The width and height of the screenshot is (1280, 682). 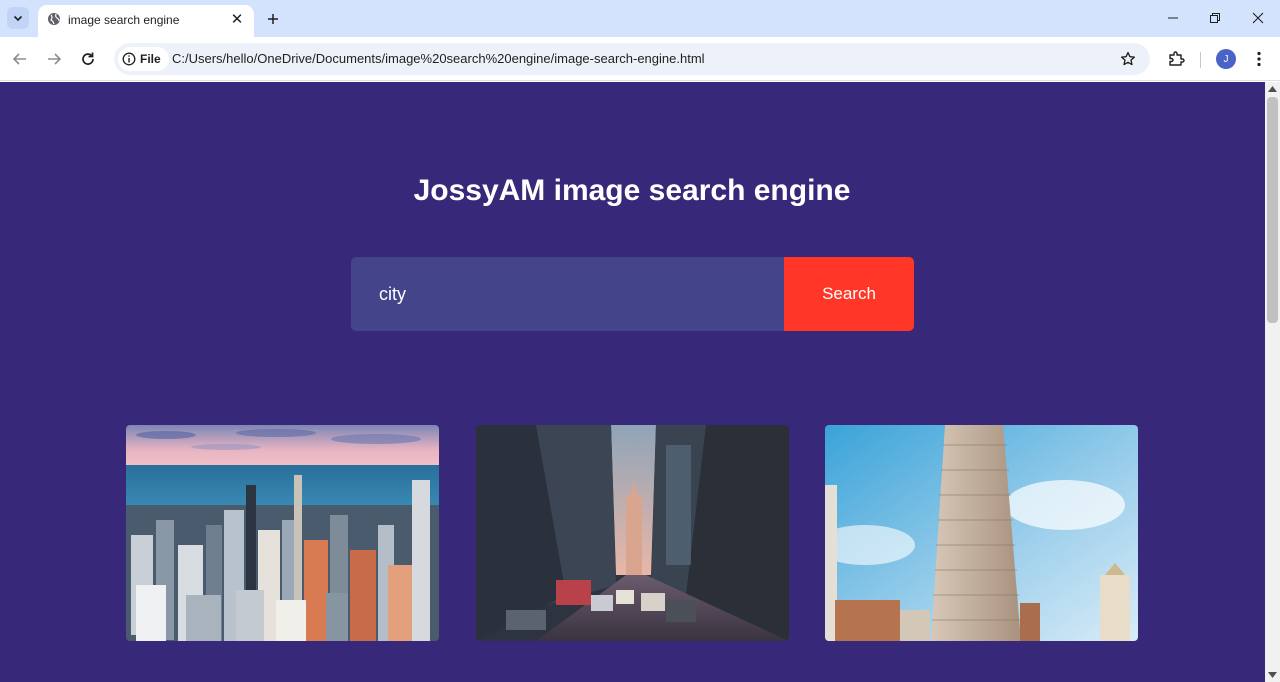 I want to click on page-title: JossyAM image search engine, so click(x=632, y=190).